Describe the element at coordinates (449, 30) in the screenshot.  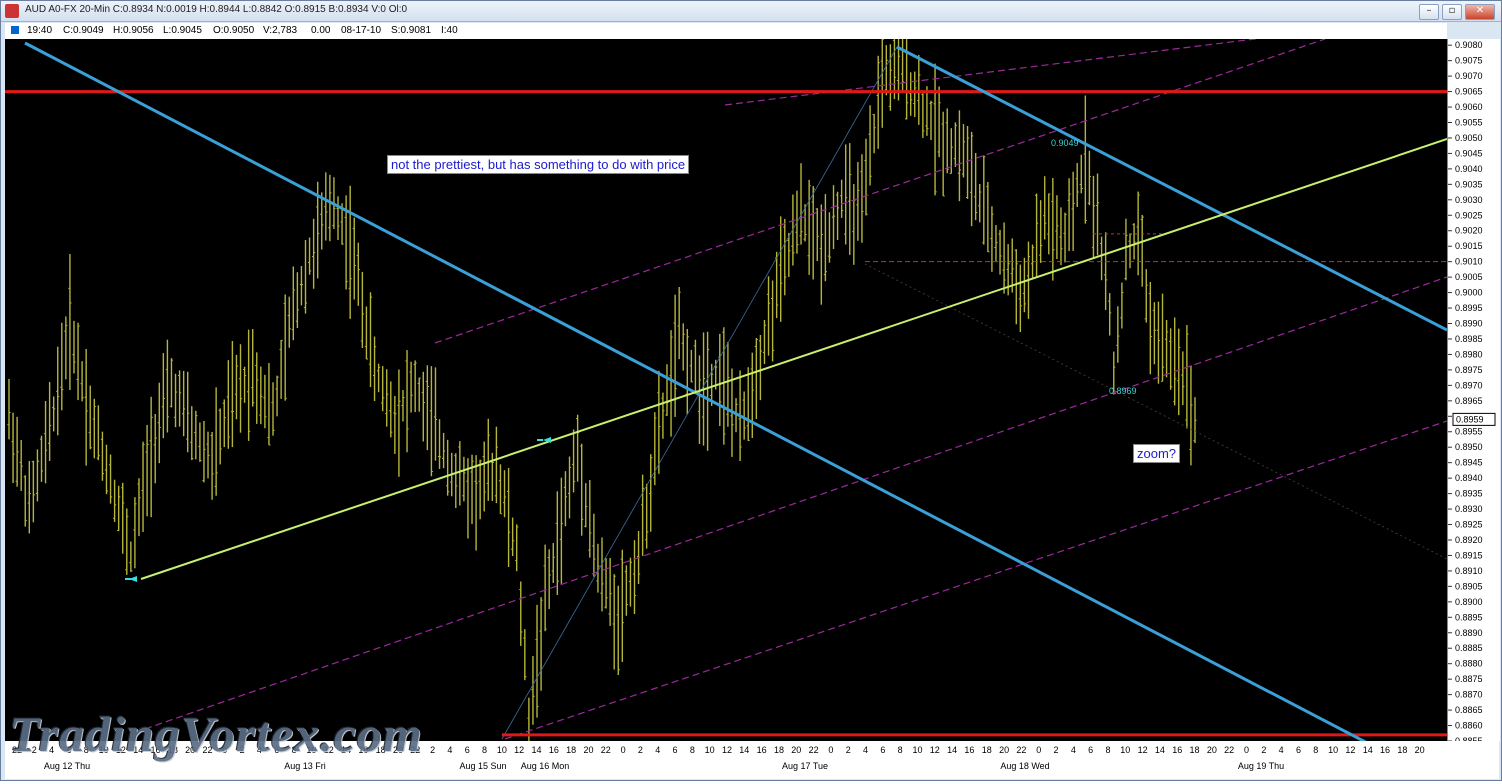
I see `info-i: I:40` at that location.